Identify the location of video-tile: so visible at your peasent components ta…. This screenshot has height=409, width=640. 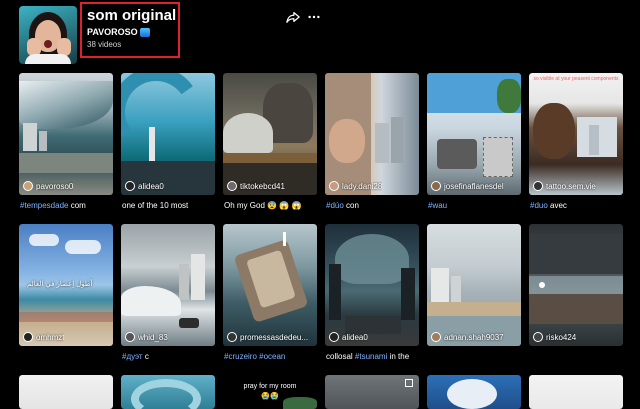
(576, 148).